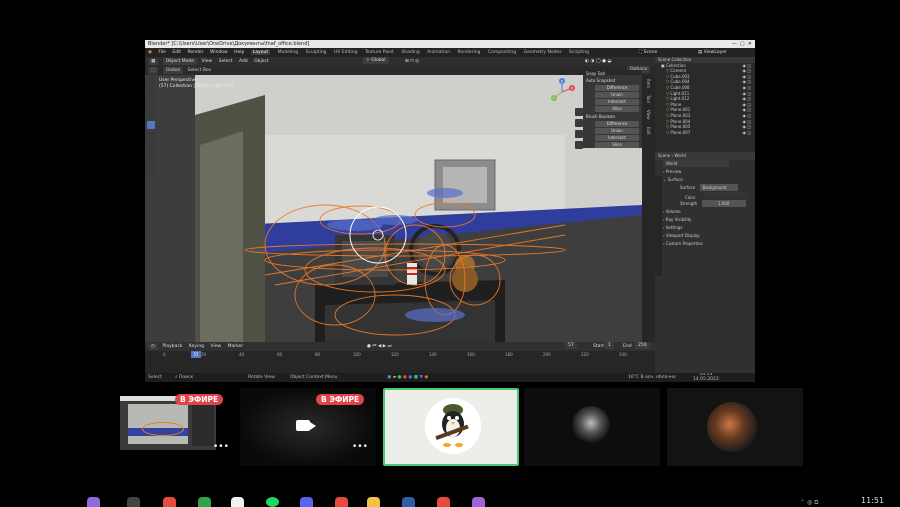 Image resolution: width=900 pixels, height=507 pixels. What do you see at coordinates (176, 52) in the screenshot?
I see `menu-edit: Edit` at bounding box center [176, 52].